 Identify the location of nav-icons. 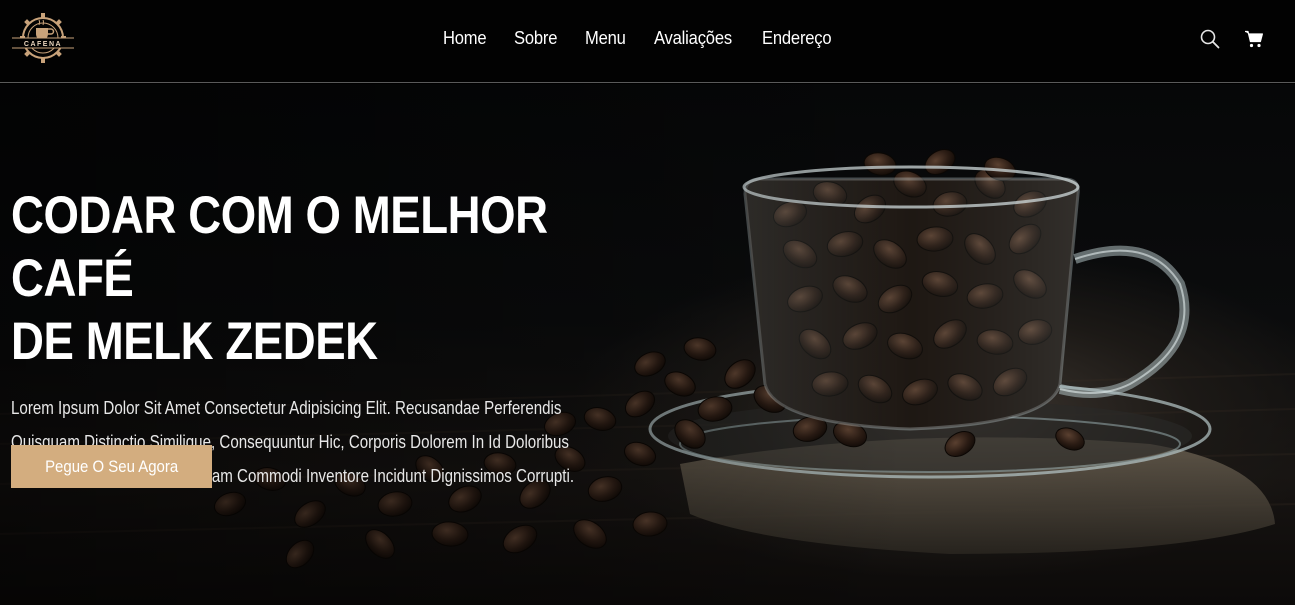
(1232, 39).